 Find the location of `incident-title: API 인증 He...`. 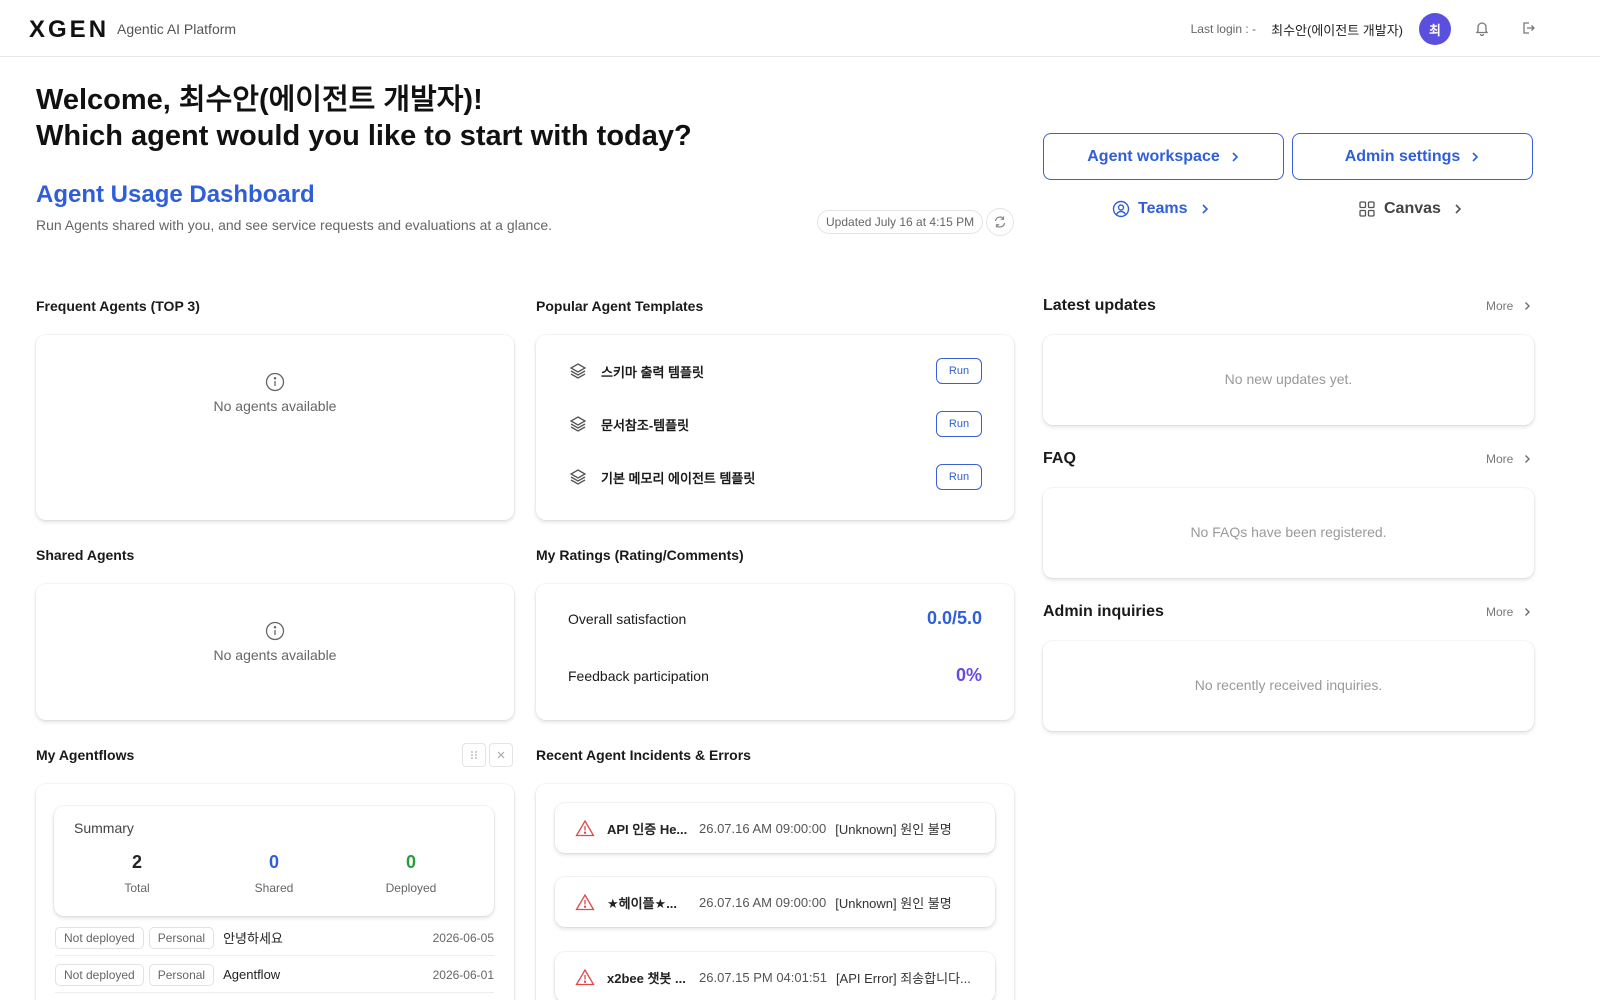

incident-title: API 인증 He... is located at coordinates (647, 829).